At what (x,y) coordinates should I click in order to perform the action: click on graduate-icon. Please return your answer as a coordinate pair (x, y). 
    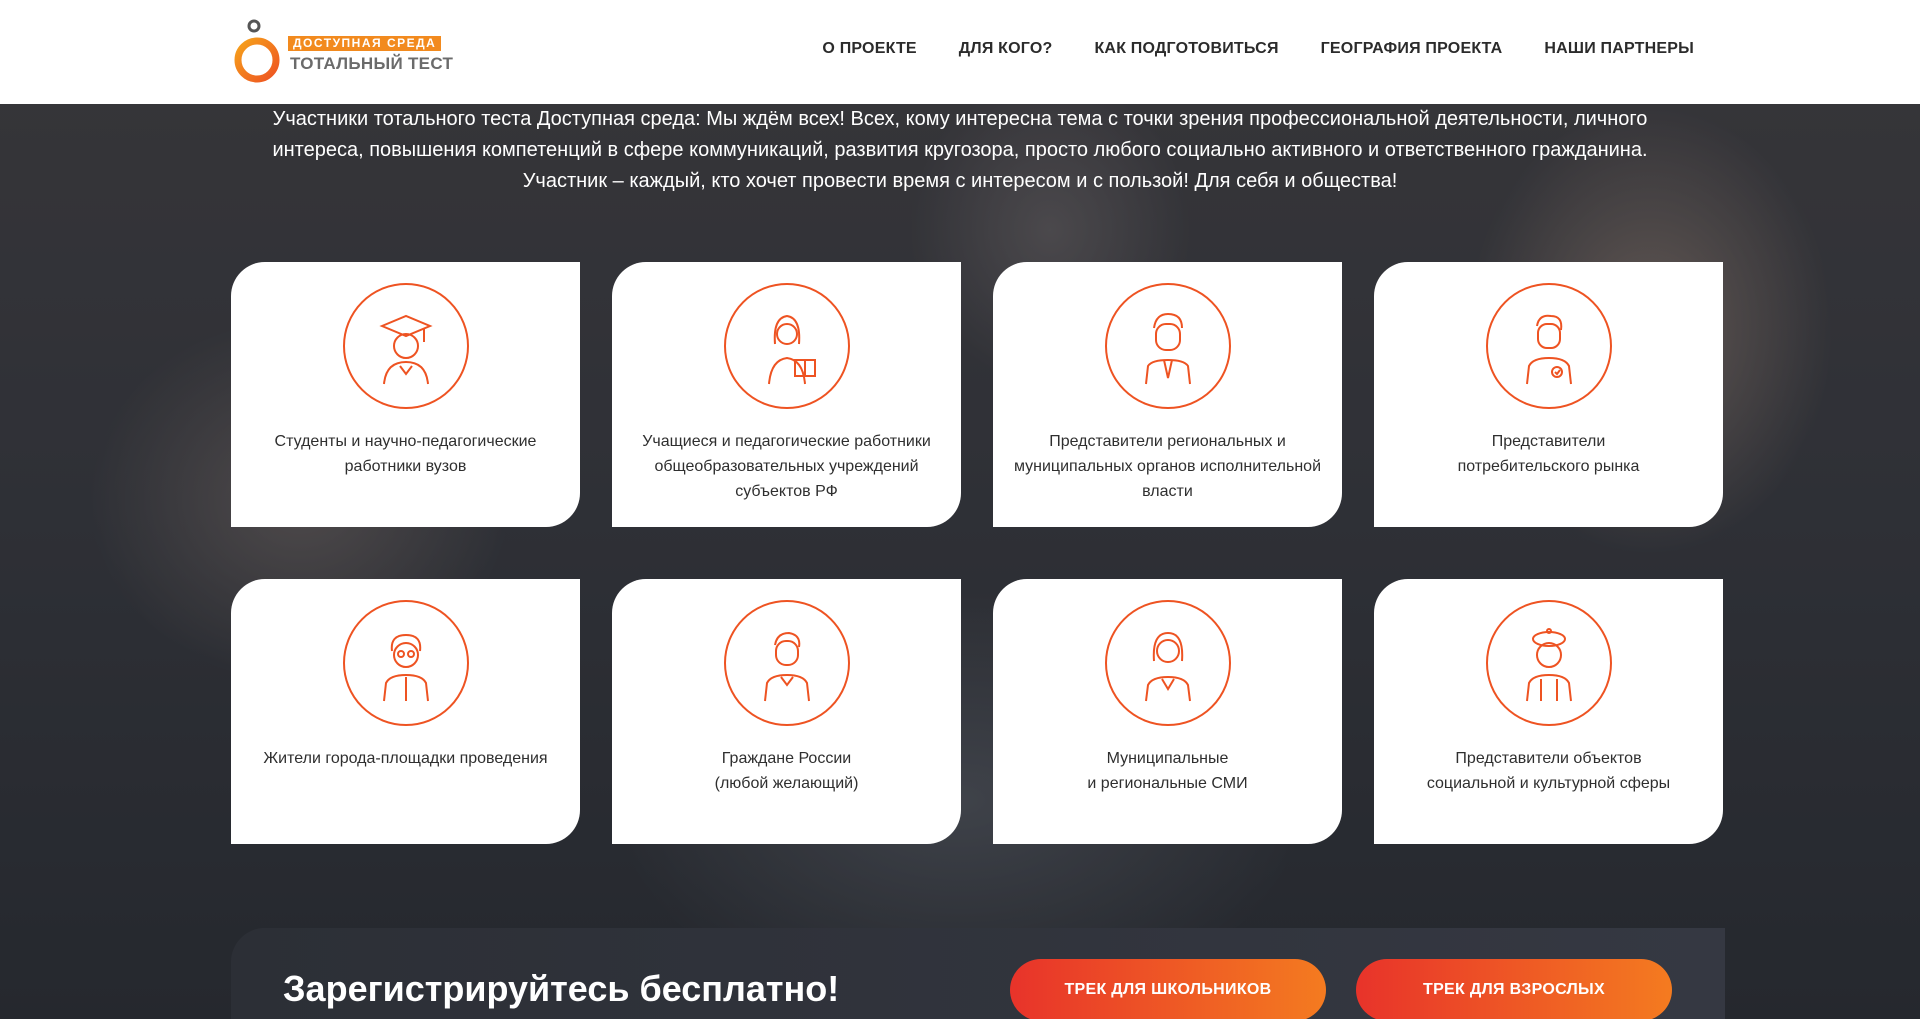
    Looking at the image, I should click on (405, 349).